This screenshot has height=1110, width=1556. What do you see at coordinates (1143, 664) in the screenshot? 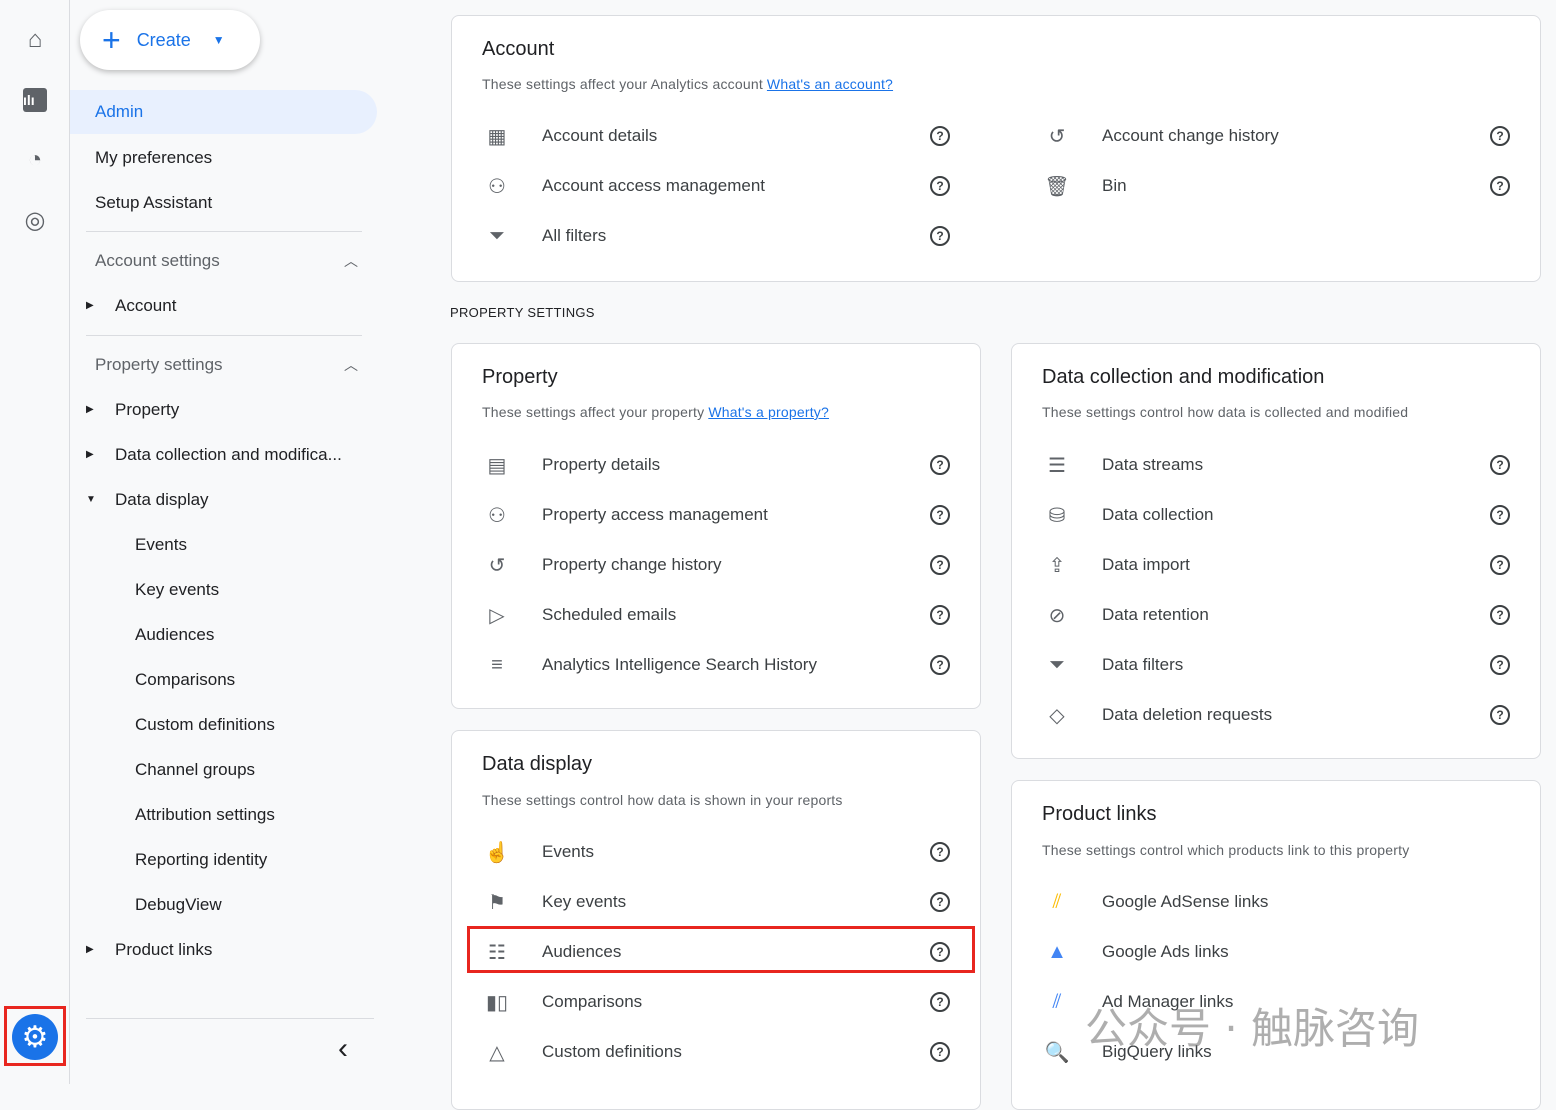
I see `row-label: Data filters` at bounding box center [1143, 664].